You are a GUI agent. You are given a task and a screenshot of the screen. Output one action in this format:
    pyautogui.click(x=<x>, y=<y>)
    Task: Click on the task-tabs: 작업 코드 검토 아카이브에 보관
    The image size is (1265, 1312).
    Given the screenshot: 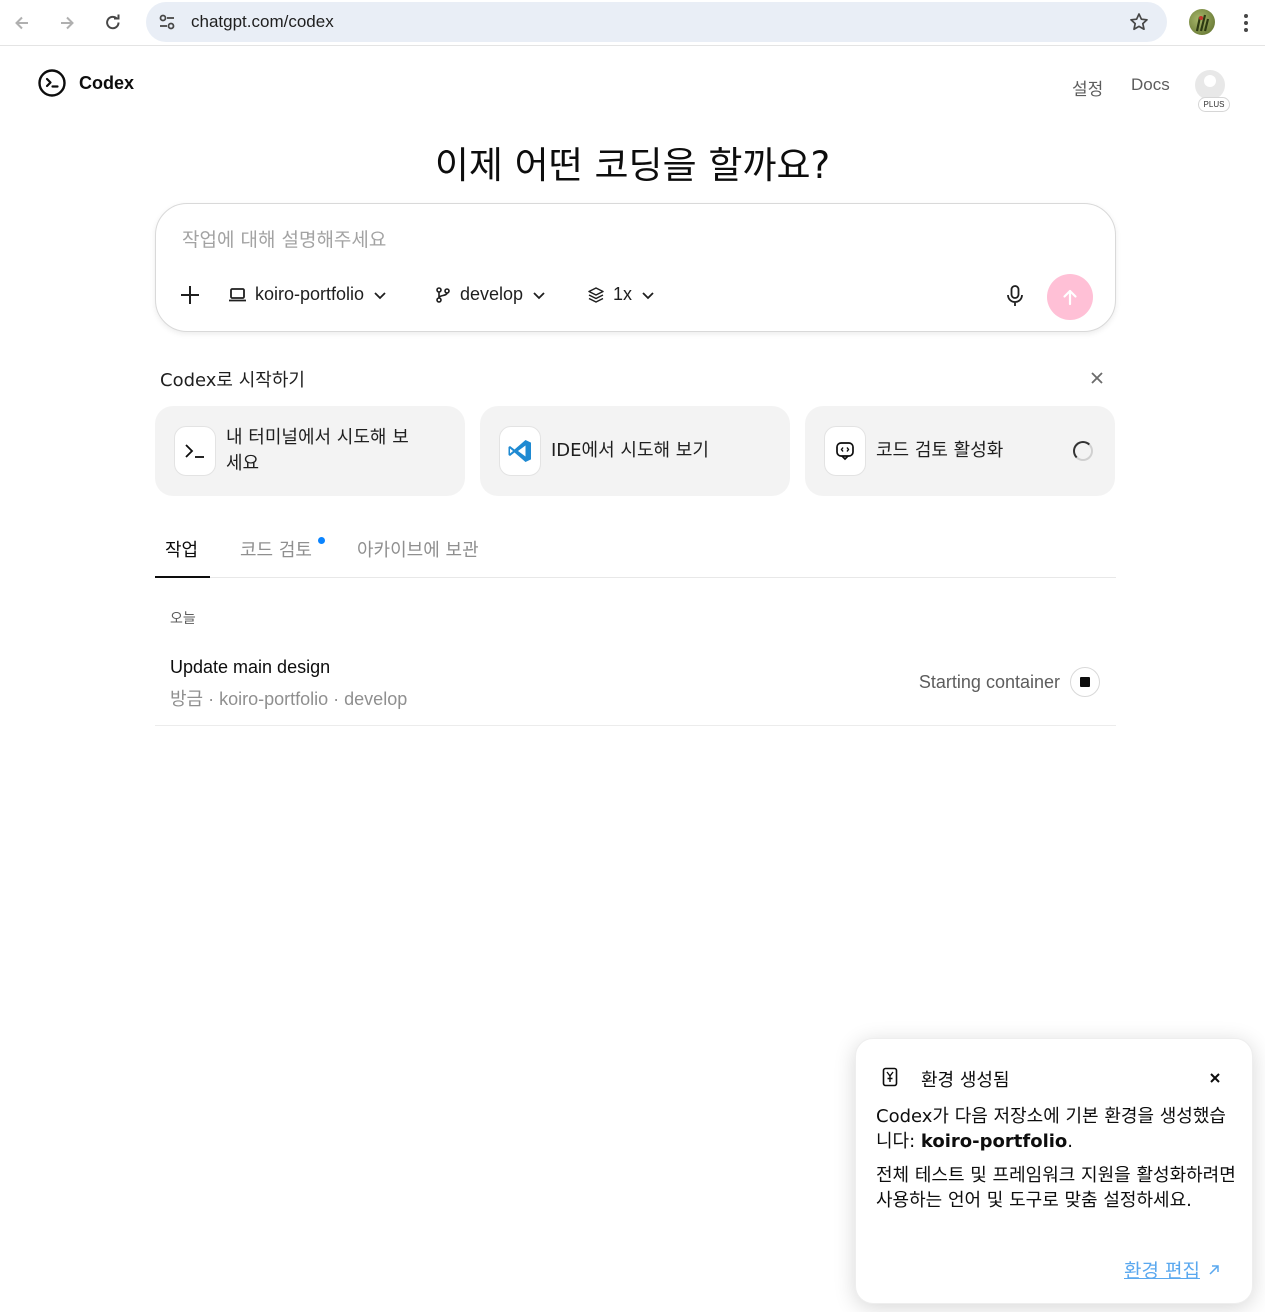 What is the action you would take?
    pyautogui.click(x=635, y=554)
    